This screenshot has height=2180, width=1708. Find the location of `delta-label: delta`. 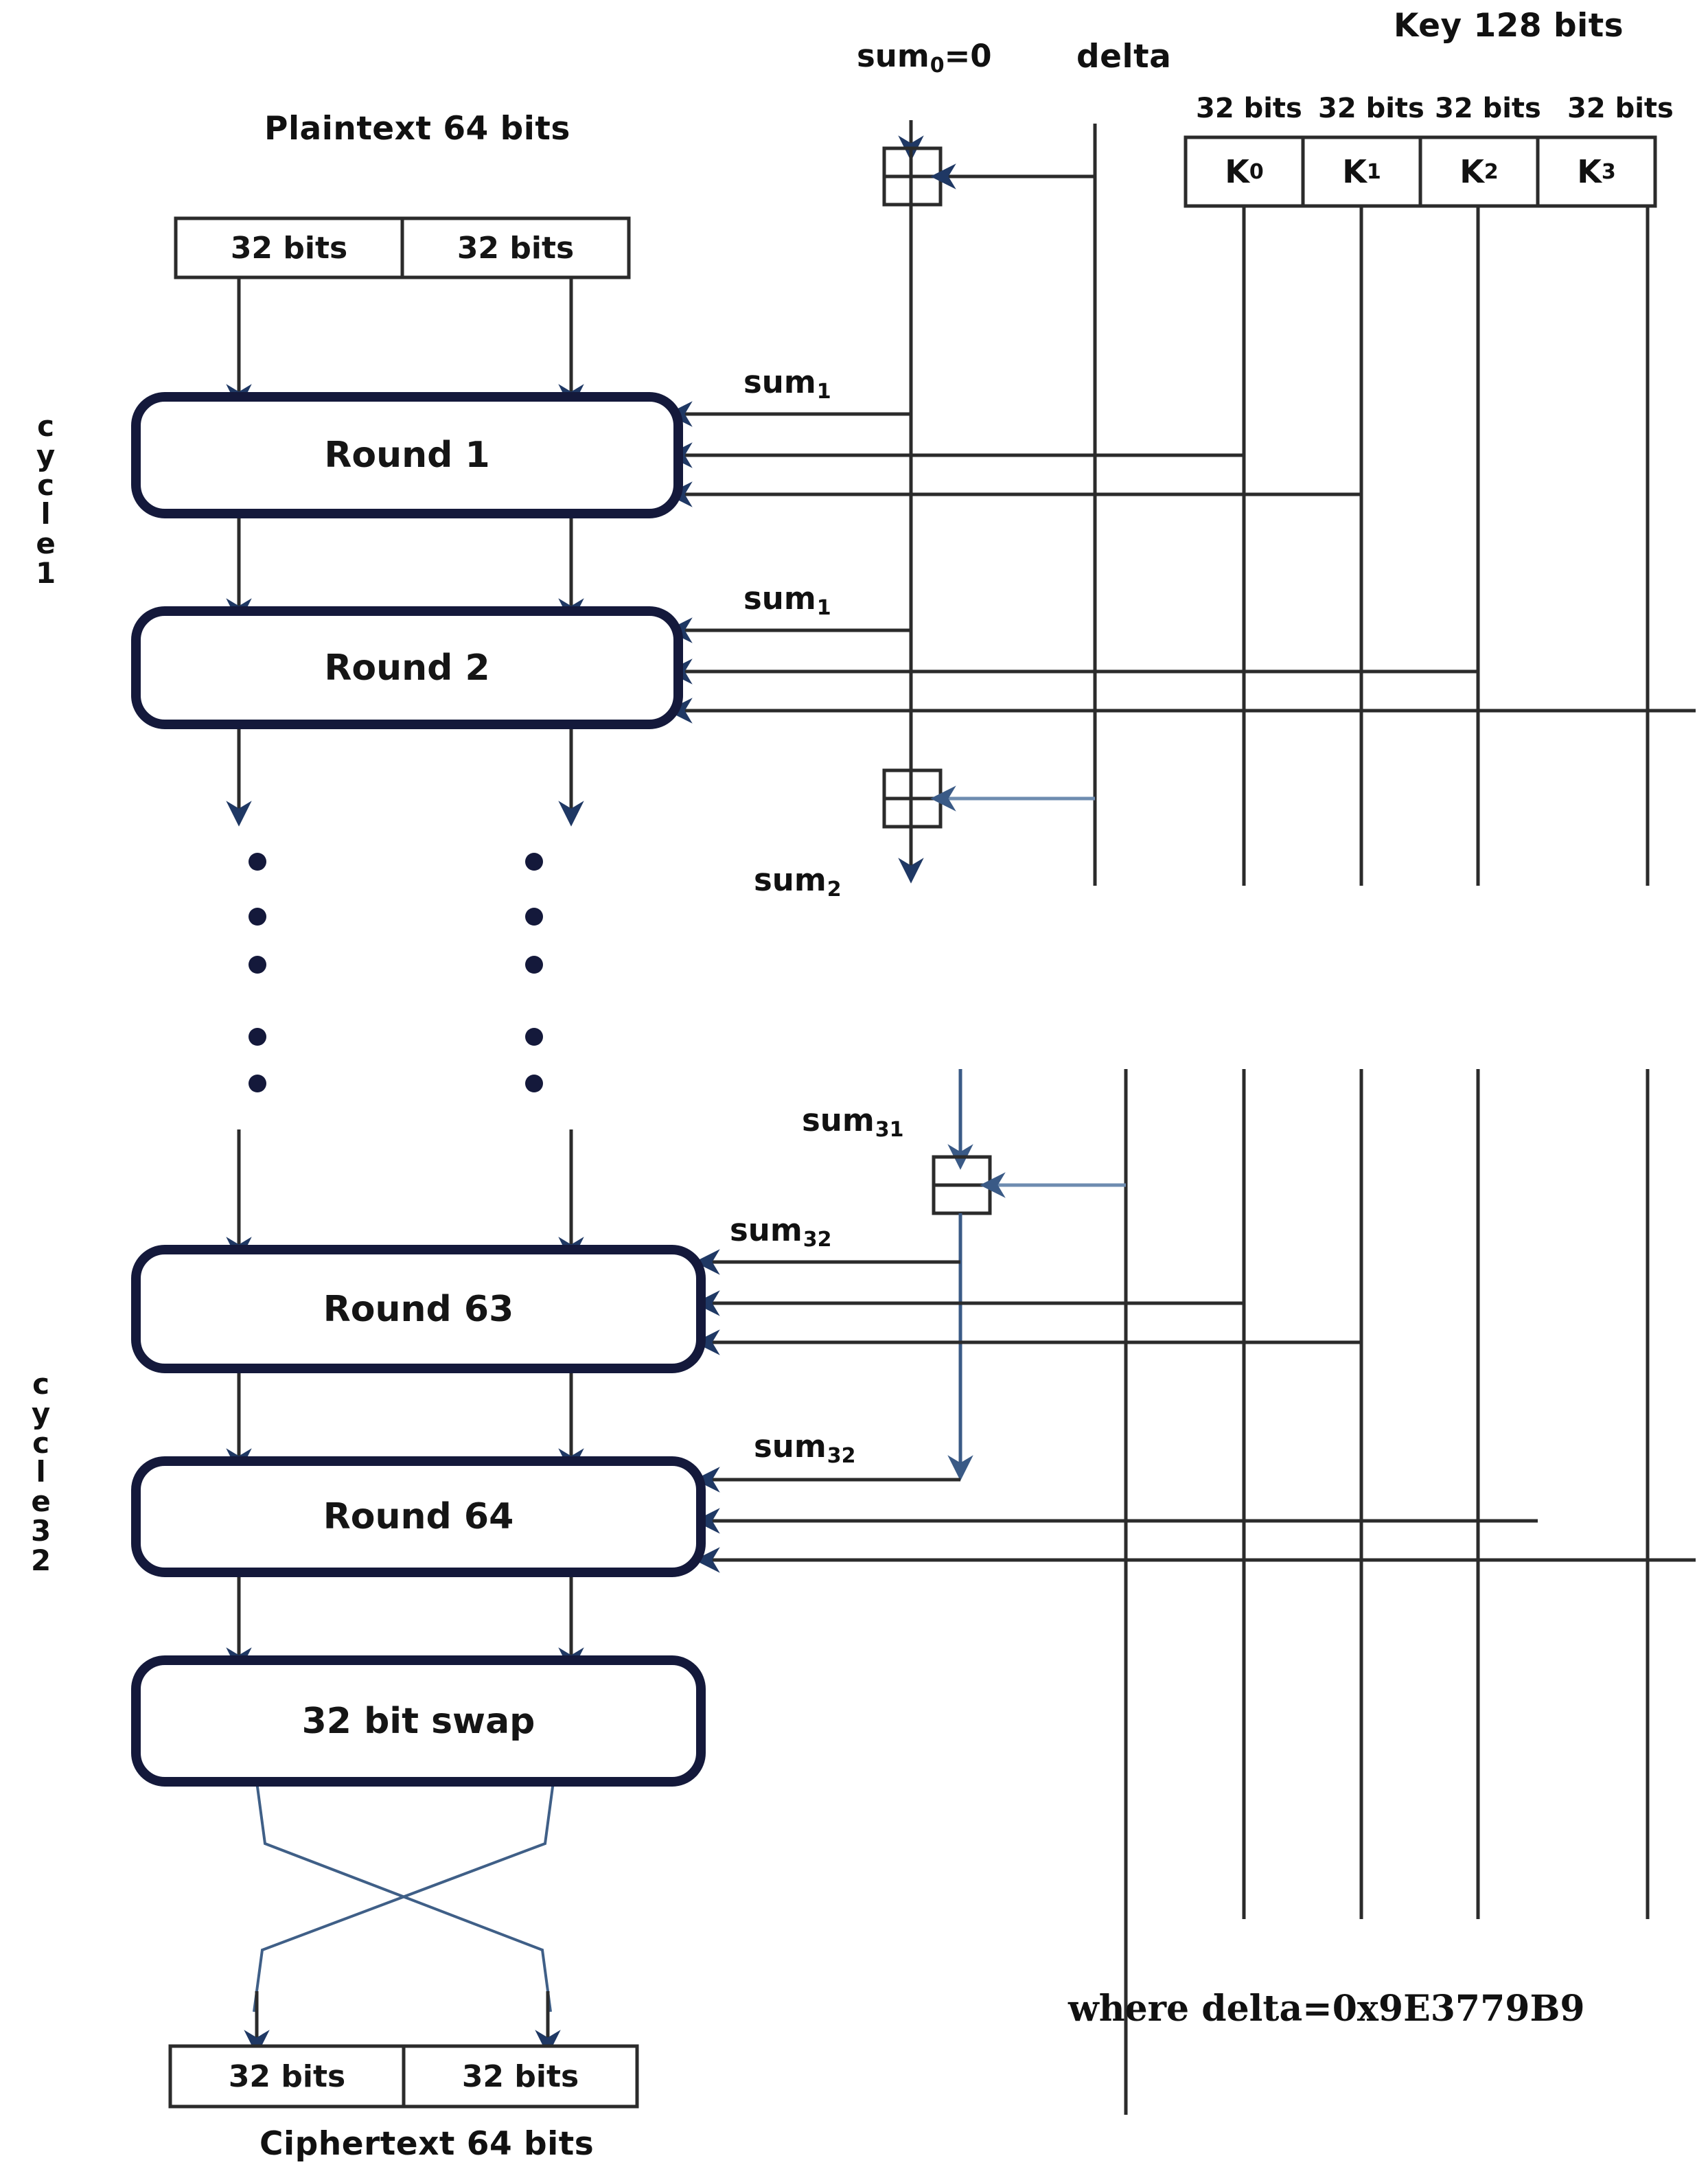

delta-label: delta is located at coordinates (1124, 57).